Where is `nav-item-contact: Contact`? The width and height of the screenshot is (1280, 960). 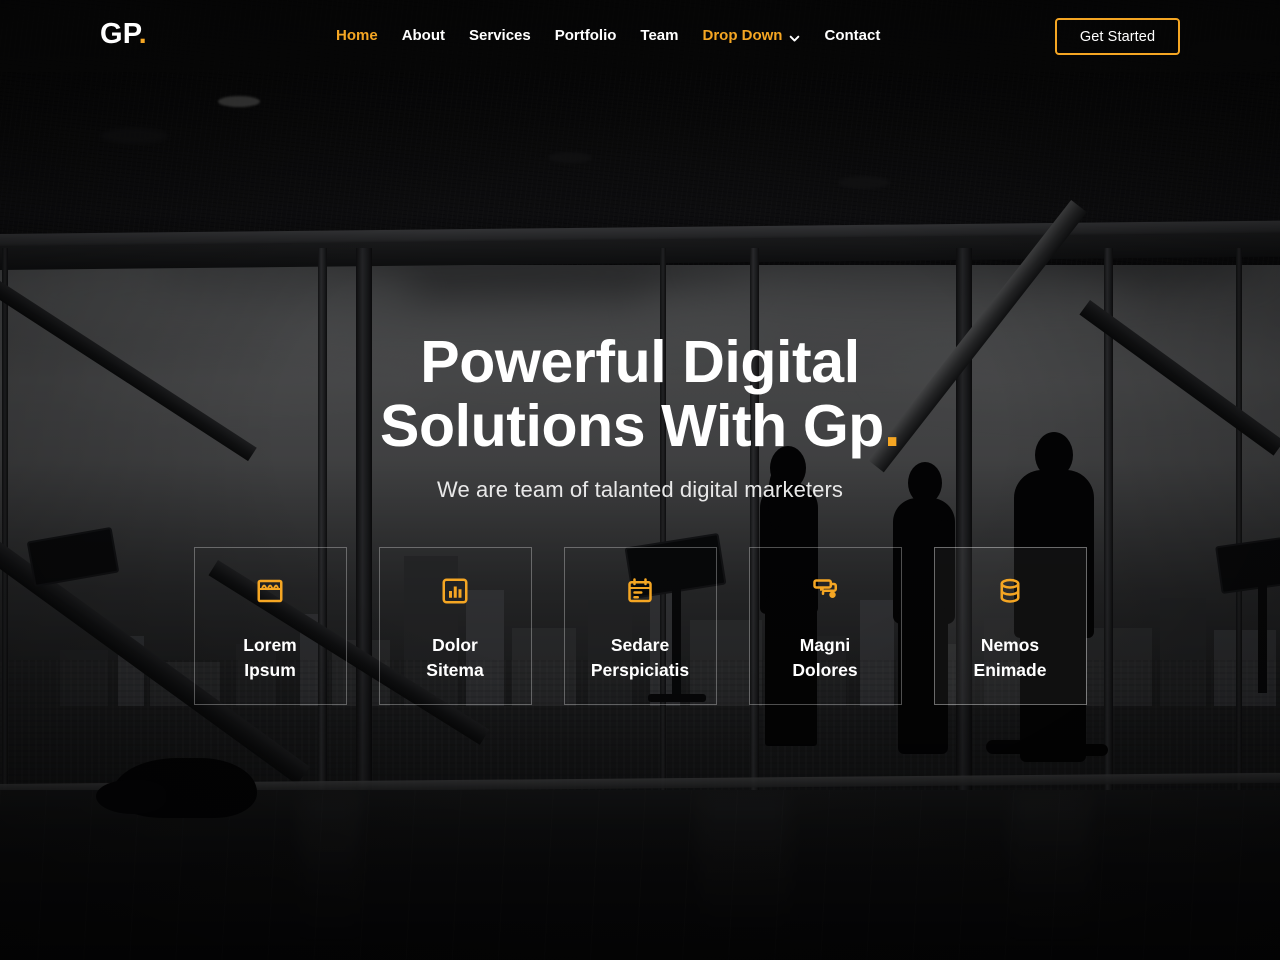
nav-item-contact: Contact is located at coordinates (864, 36).